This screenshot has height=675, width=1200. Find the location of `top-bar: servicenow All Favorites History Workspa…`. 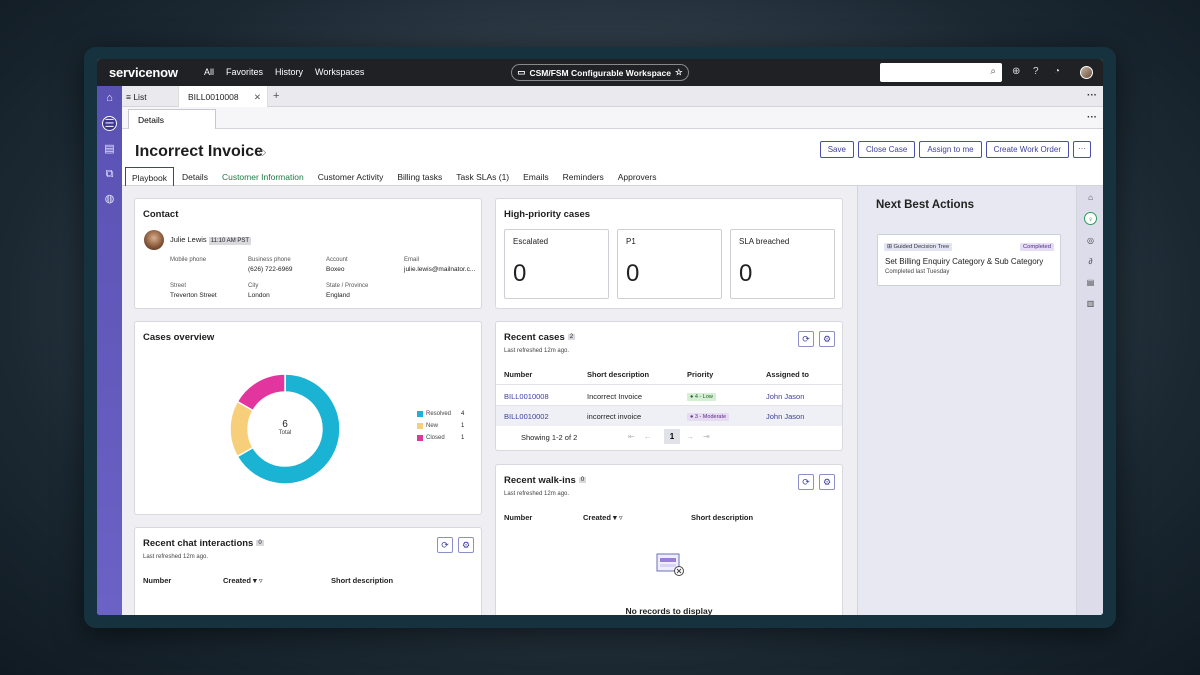

top-bar: servicenow All Favorites History Workspa… is located at coordinates (600, 72).